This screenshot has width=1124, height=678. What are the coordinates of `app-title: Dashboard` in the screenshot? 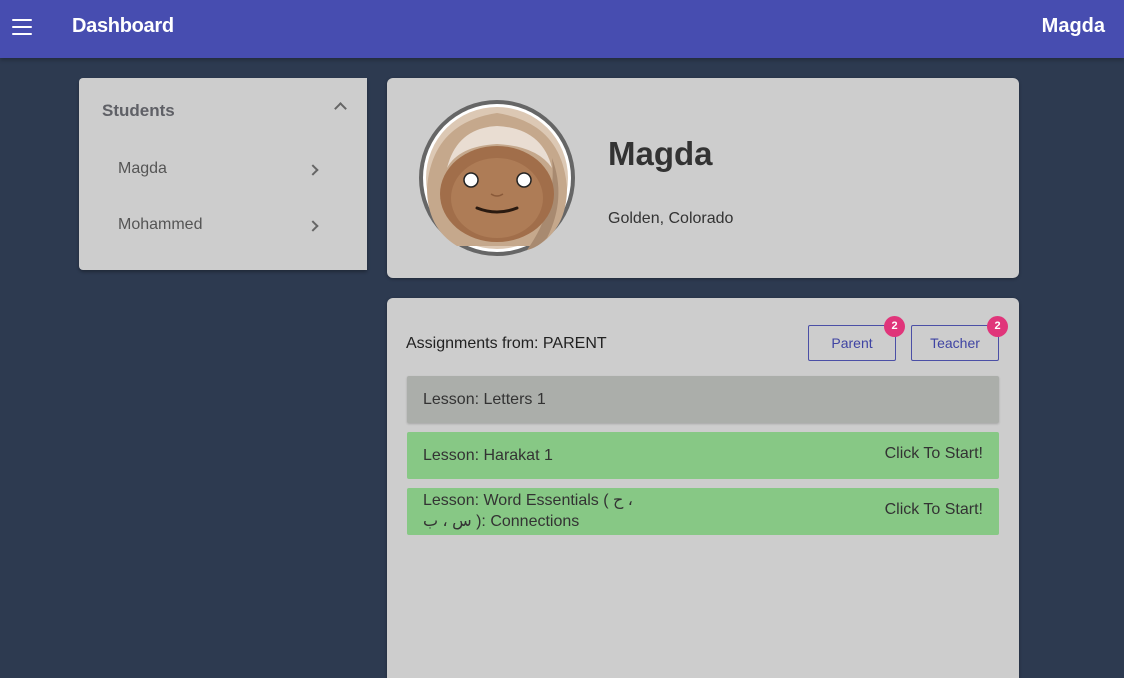 It's located at (123, 26).